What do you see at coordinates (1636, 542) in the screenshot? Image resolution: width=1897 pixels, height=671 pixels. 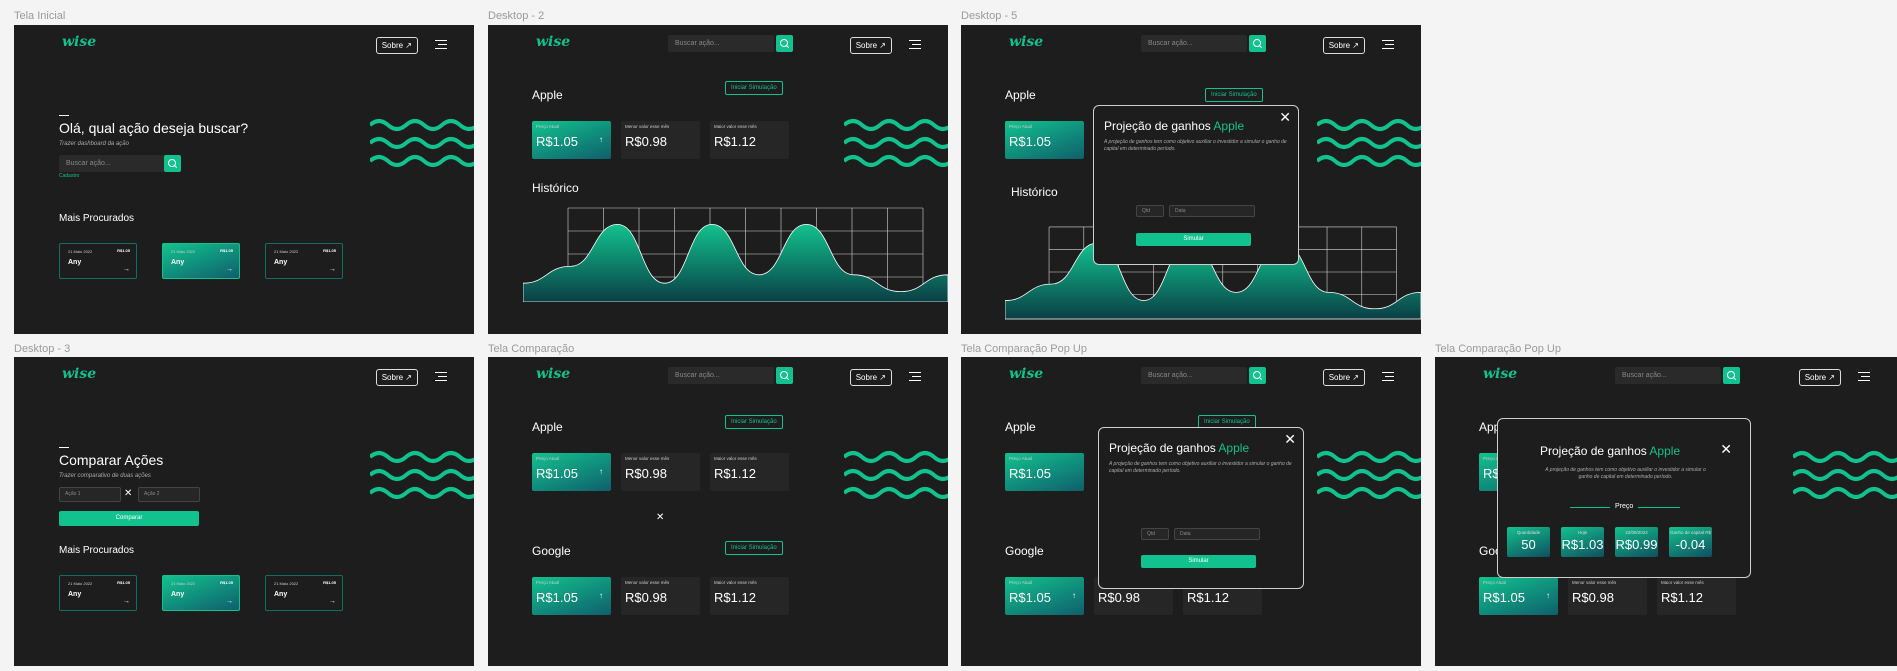 I see `result-box: 22/08/2022 R$0.99` at bounding box center [1636, 542].